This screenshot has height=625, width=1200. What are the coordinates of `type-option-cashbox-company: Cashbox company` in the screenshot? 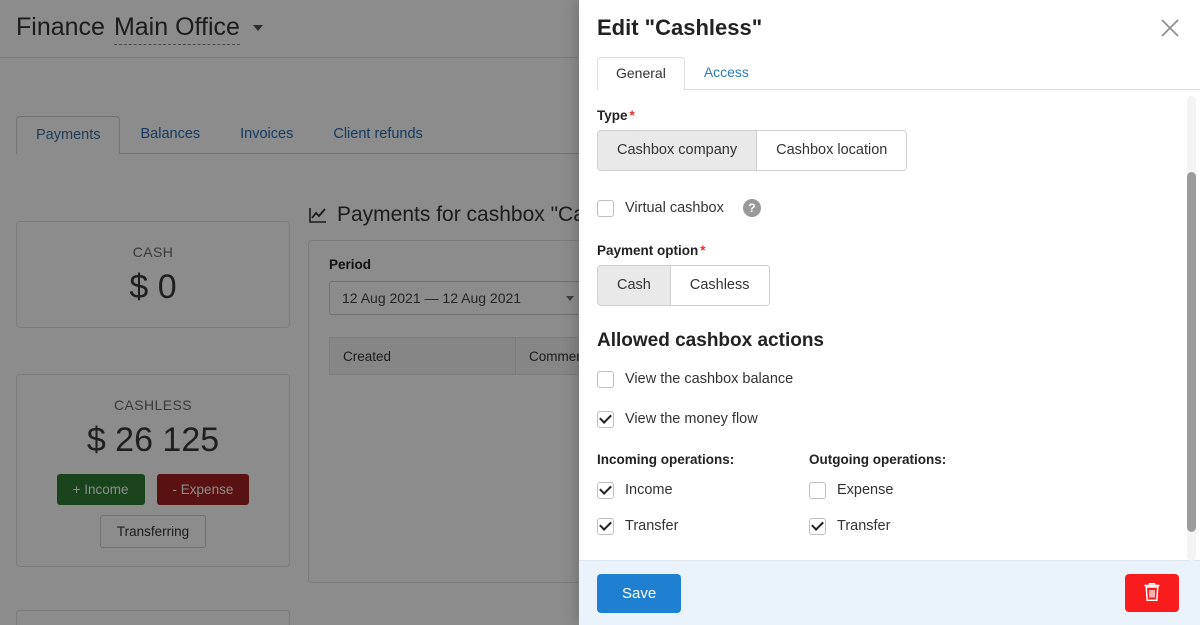 It's located at (678, 150).